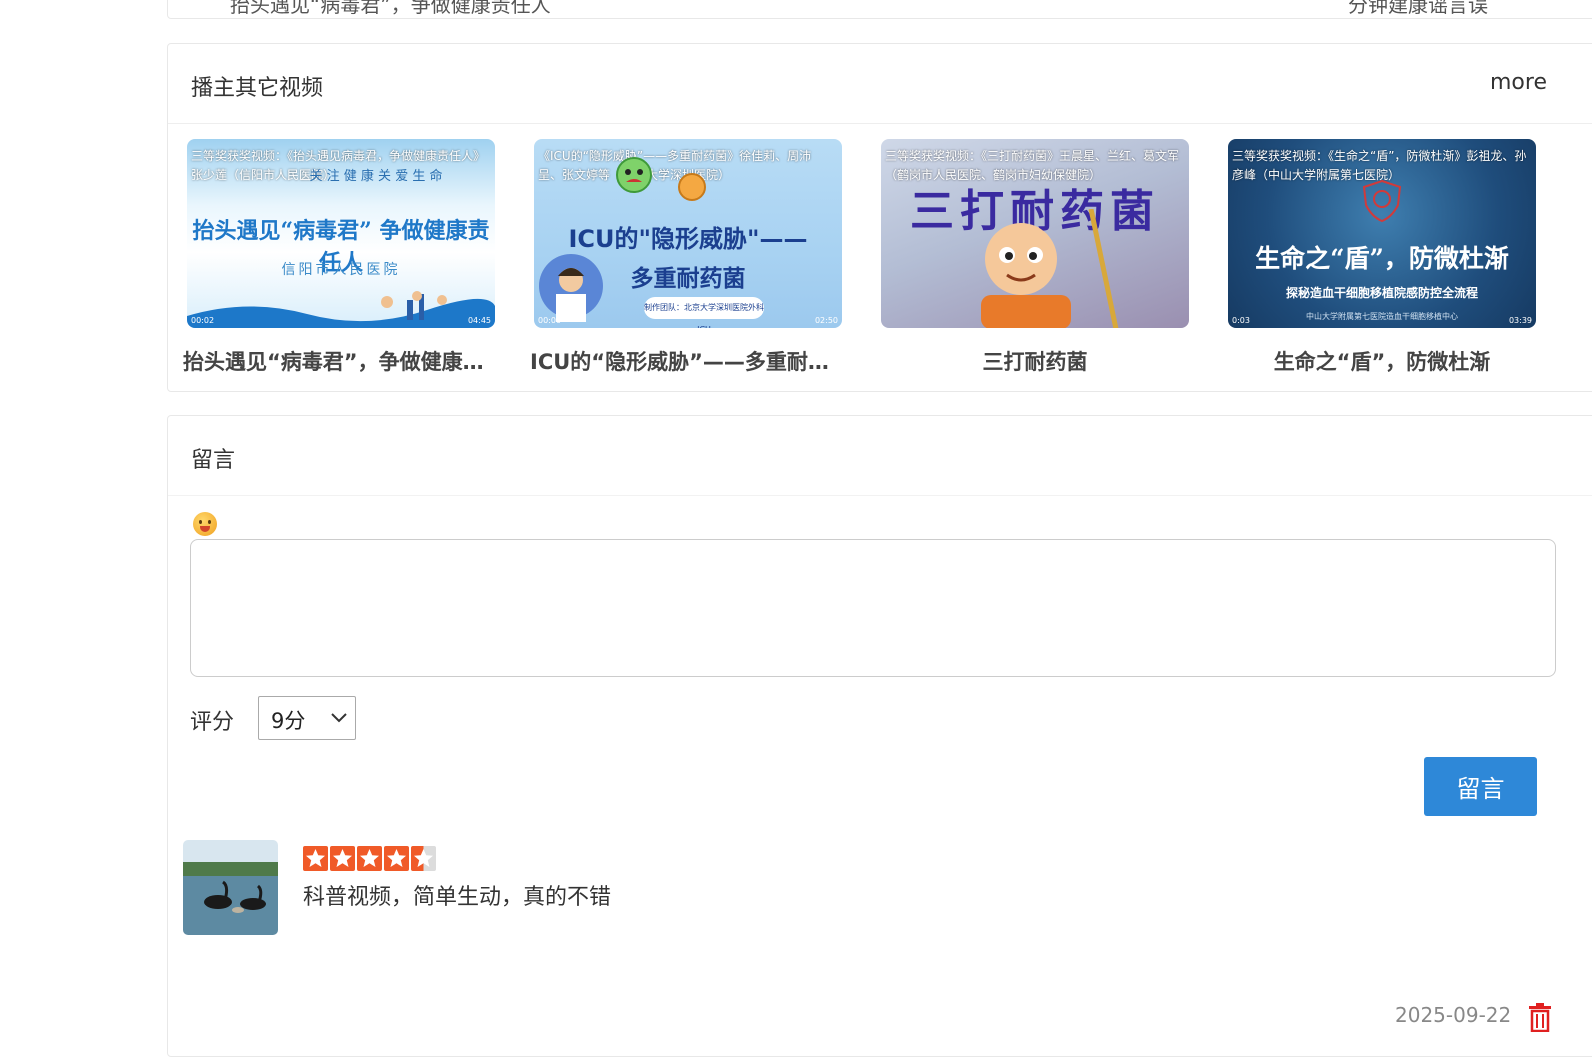 This screenshot has width=1592, height=1057. I want to click on thumbnail-subtitle: 探秘造血干细胞移植院感防控全流程, so click(1381, 293).